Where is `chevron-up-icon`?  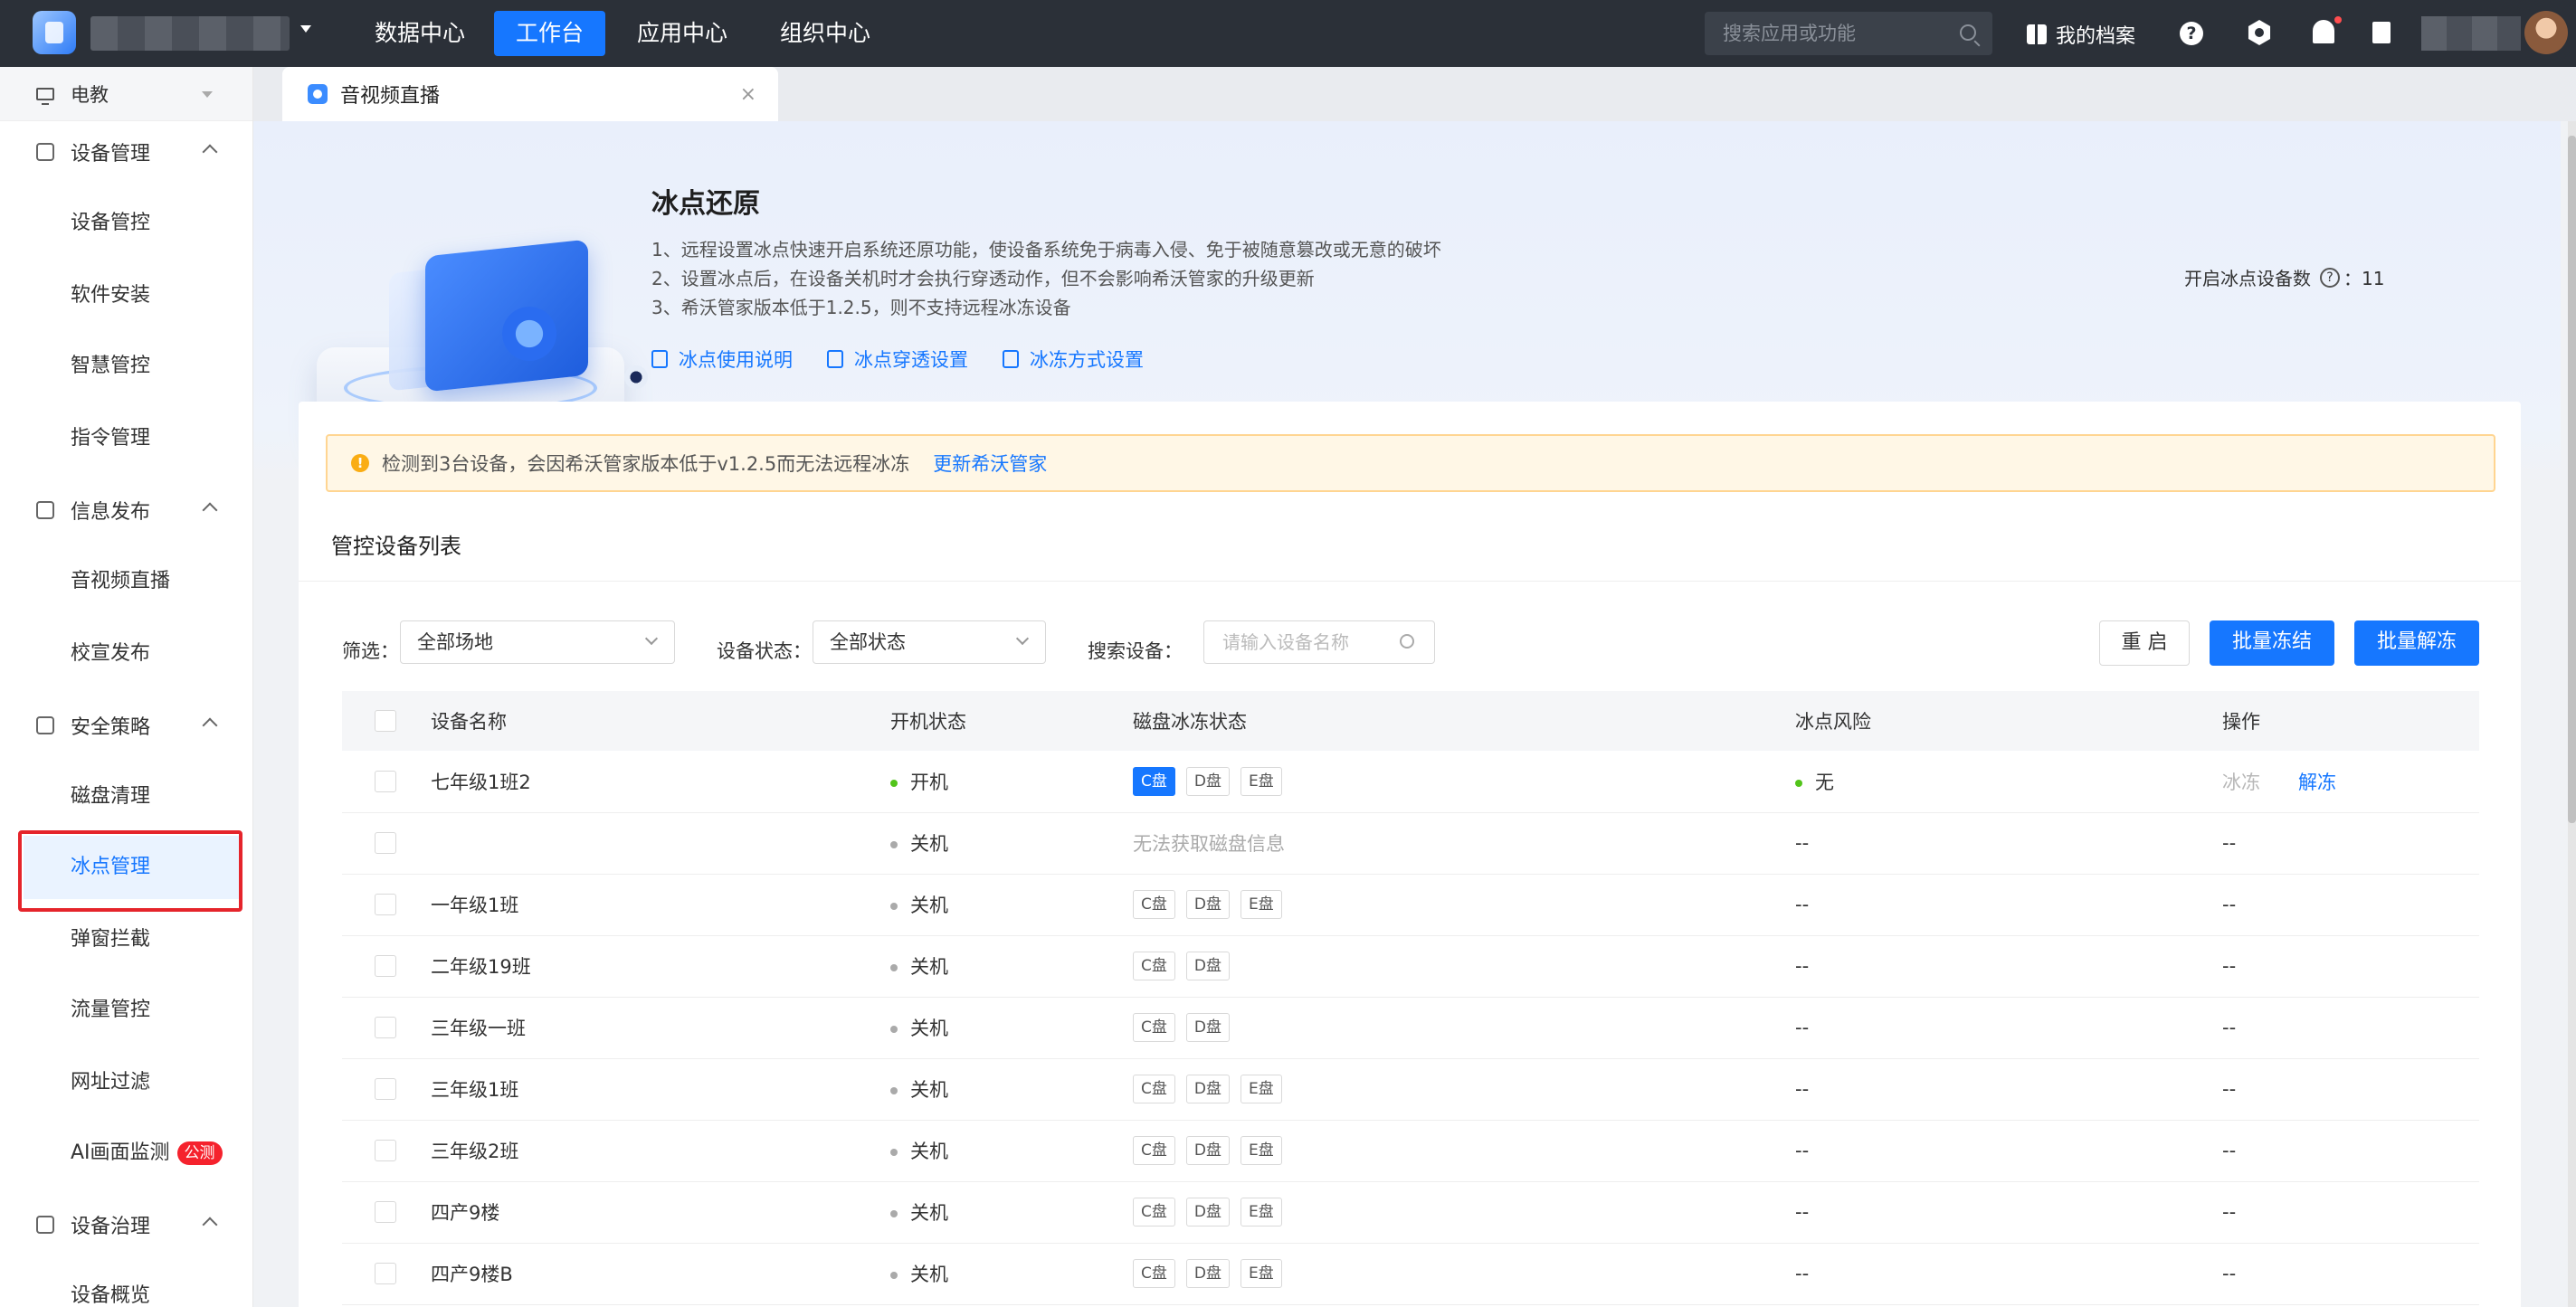 chevron-up-icon is located at coordinates (210, 725).